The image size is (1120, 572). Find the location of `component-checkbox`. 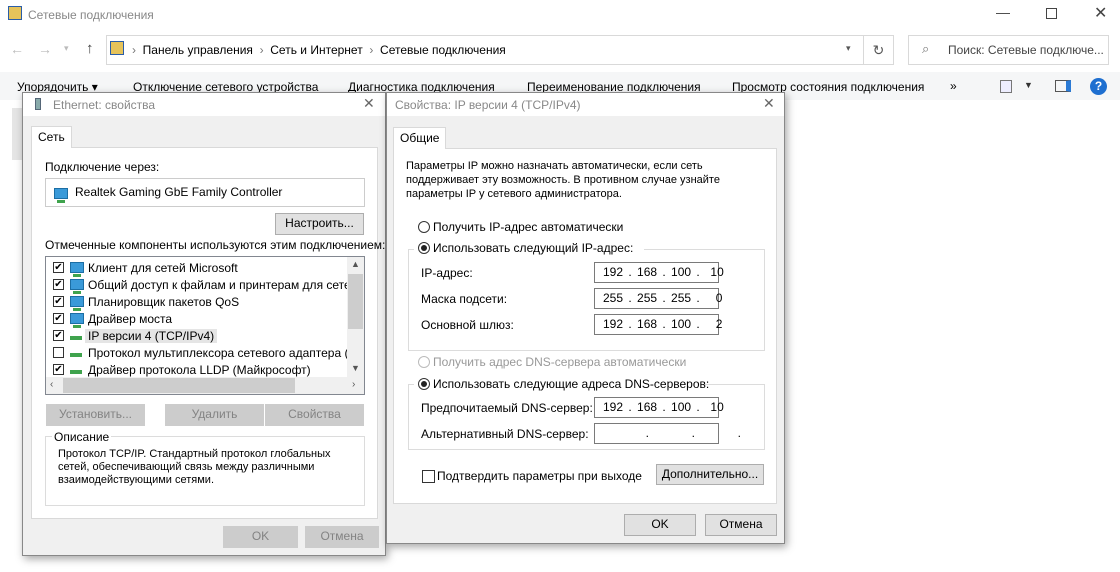

component-checkbox is located at coordinates (58, 352).